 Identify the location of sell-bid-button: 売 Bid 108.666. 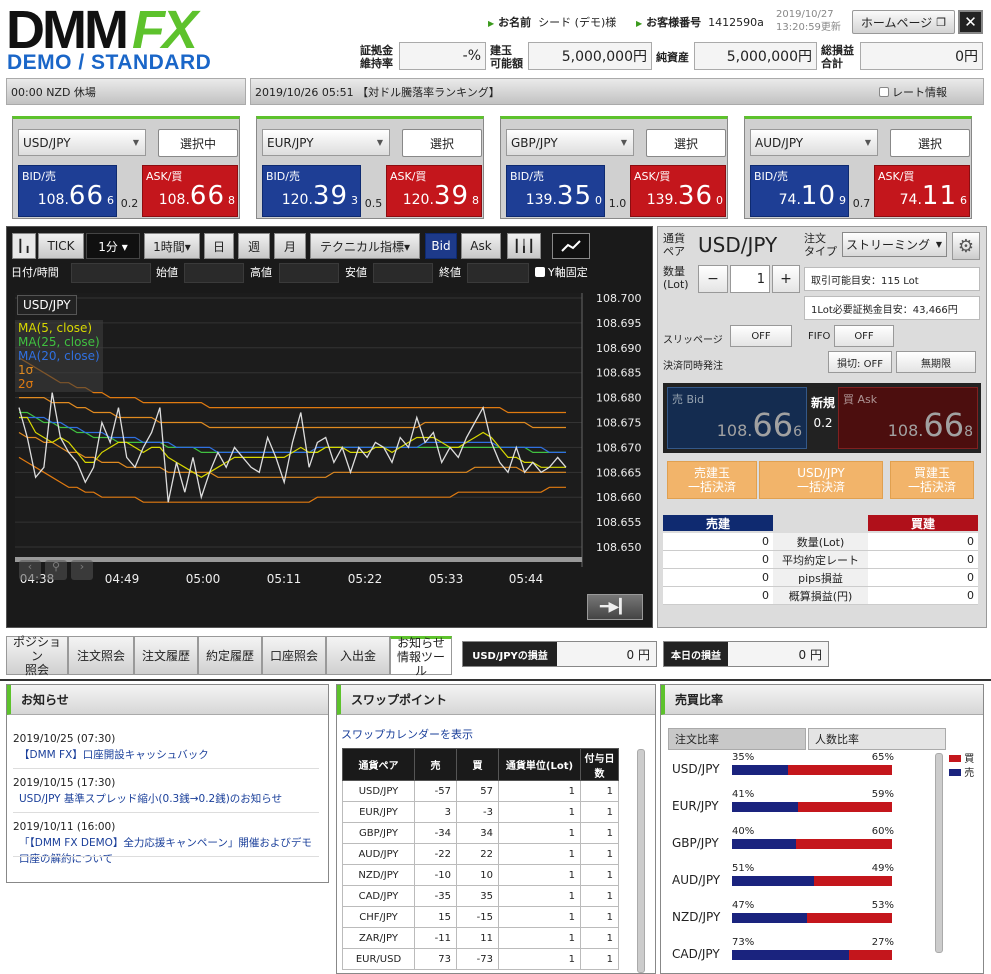
(737, 418).